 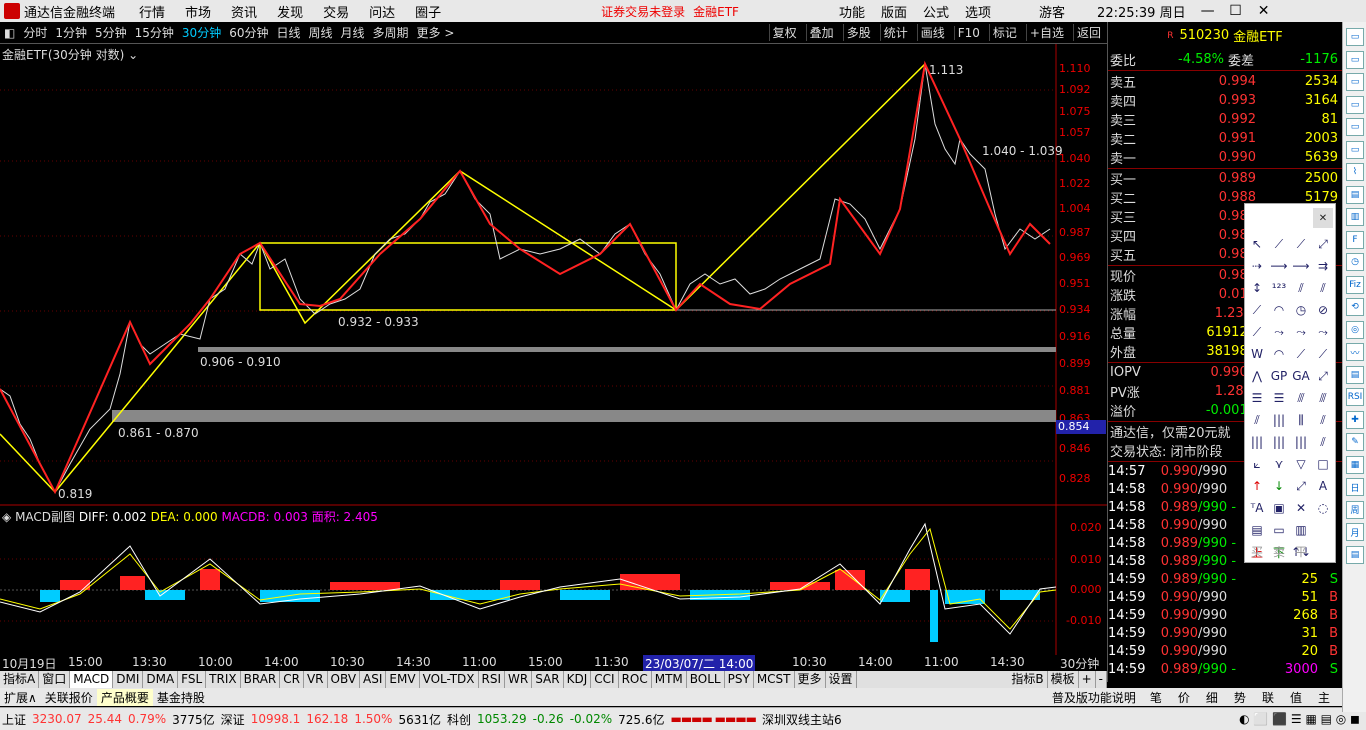 What do you see at coordinates (1355, 239) in the screenshot?
I see `sidebar-tool-icon: F` at bounding box center [1355, 239].